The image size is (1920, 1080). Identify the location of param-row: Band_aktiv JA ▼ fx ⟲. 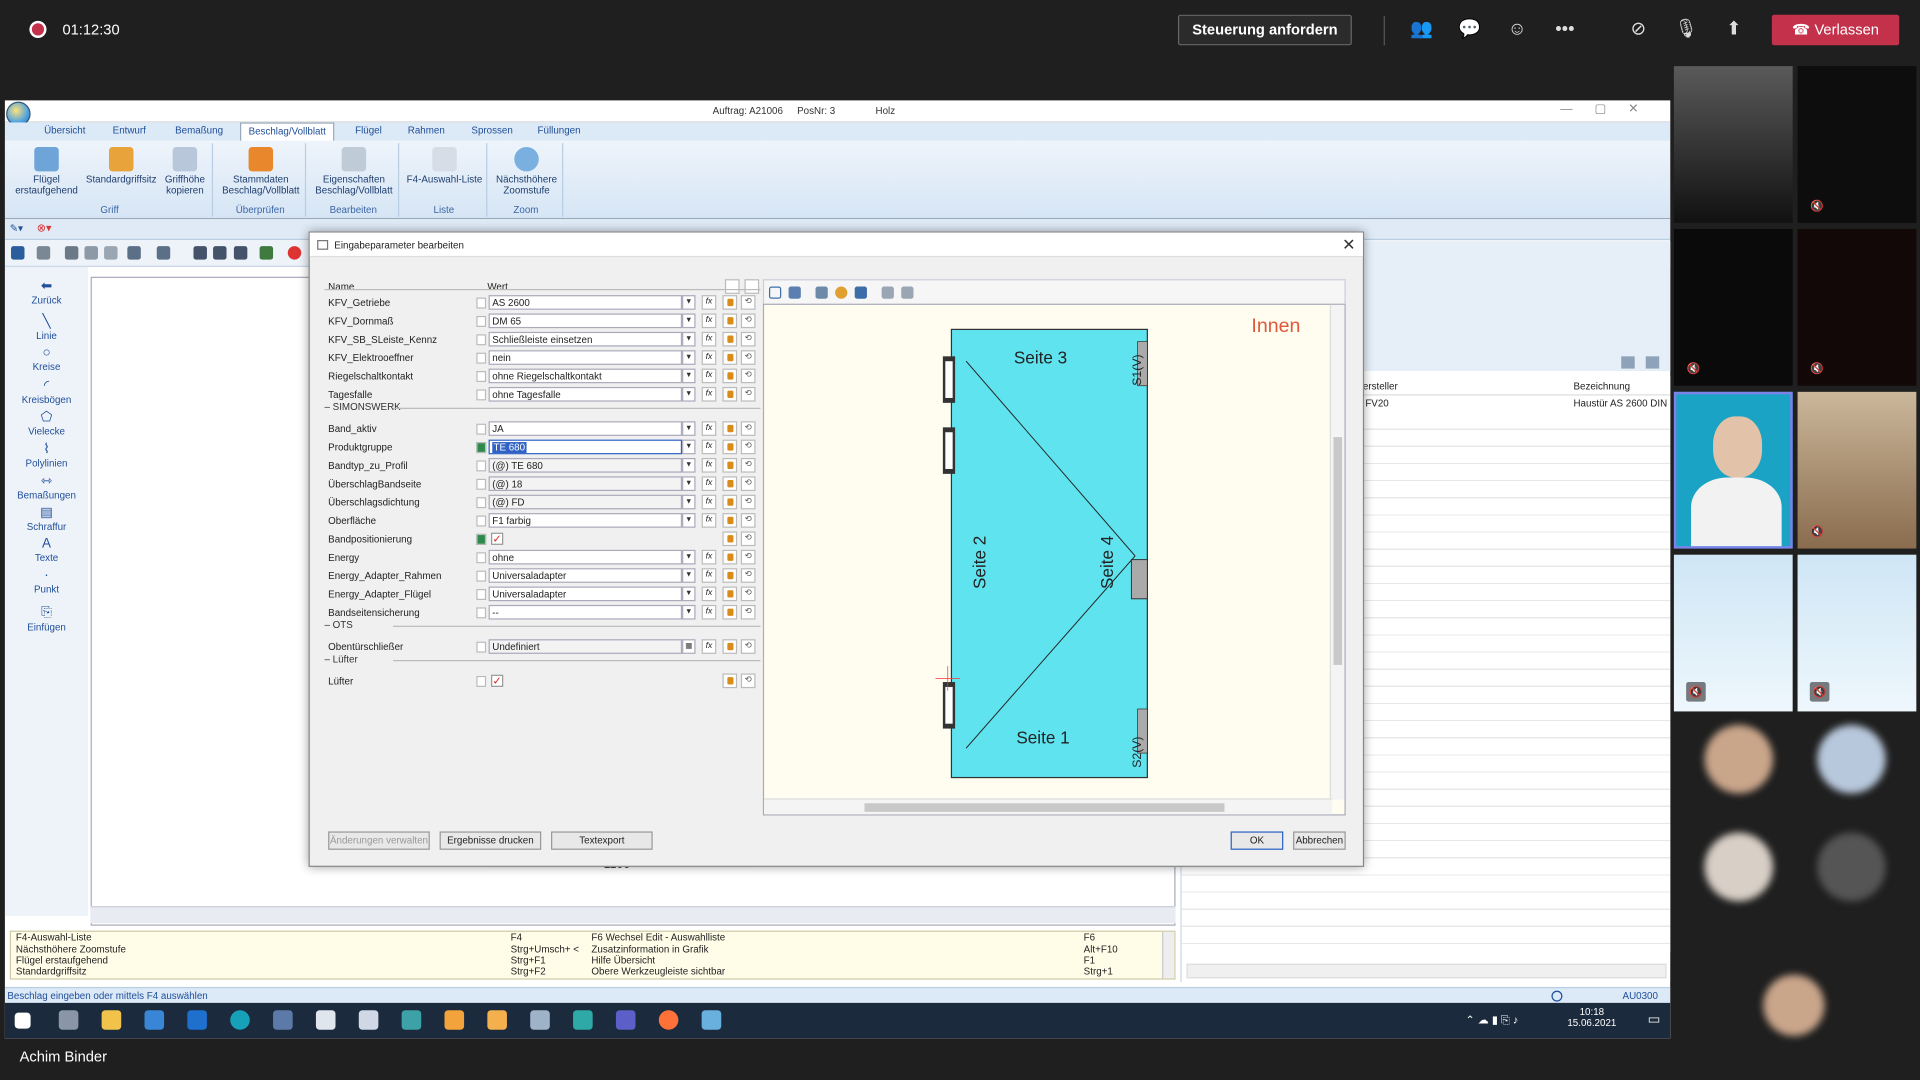
(542, 429).